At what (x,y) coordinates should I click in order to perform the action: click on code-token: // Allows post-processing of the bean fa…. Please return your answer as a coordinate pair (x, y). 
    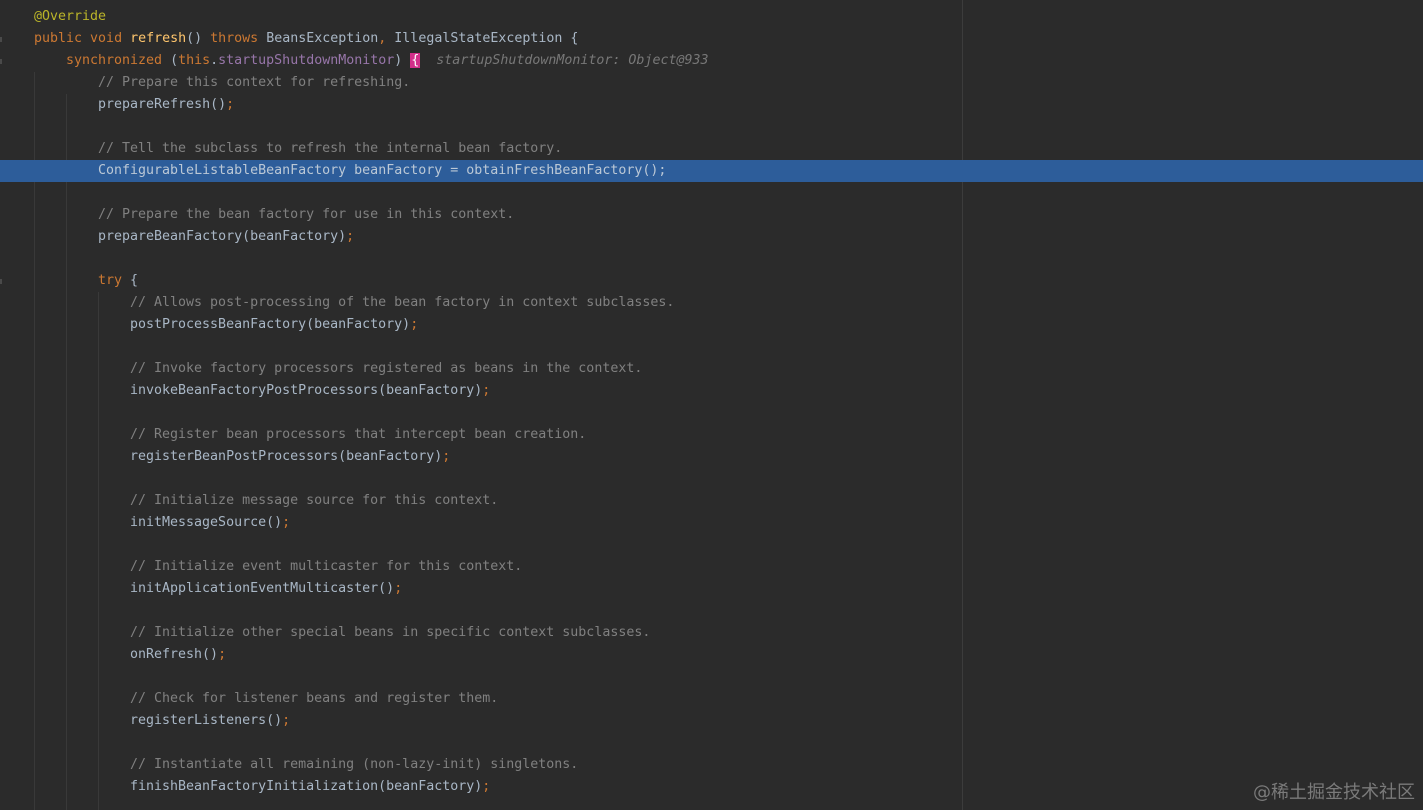
    Looking at the image, I should click on (402, 302).